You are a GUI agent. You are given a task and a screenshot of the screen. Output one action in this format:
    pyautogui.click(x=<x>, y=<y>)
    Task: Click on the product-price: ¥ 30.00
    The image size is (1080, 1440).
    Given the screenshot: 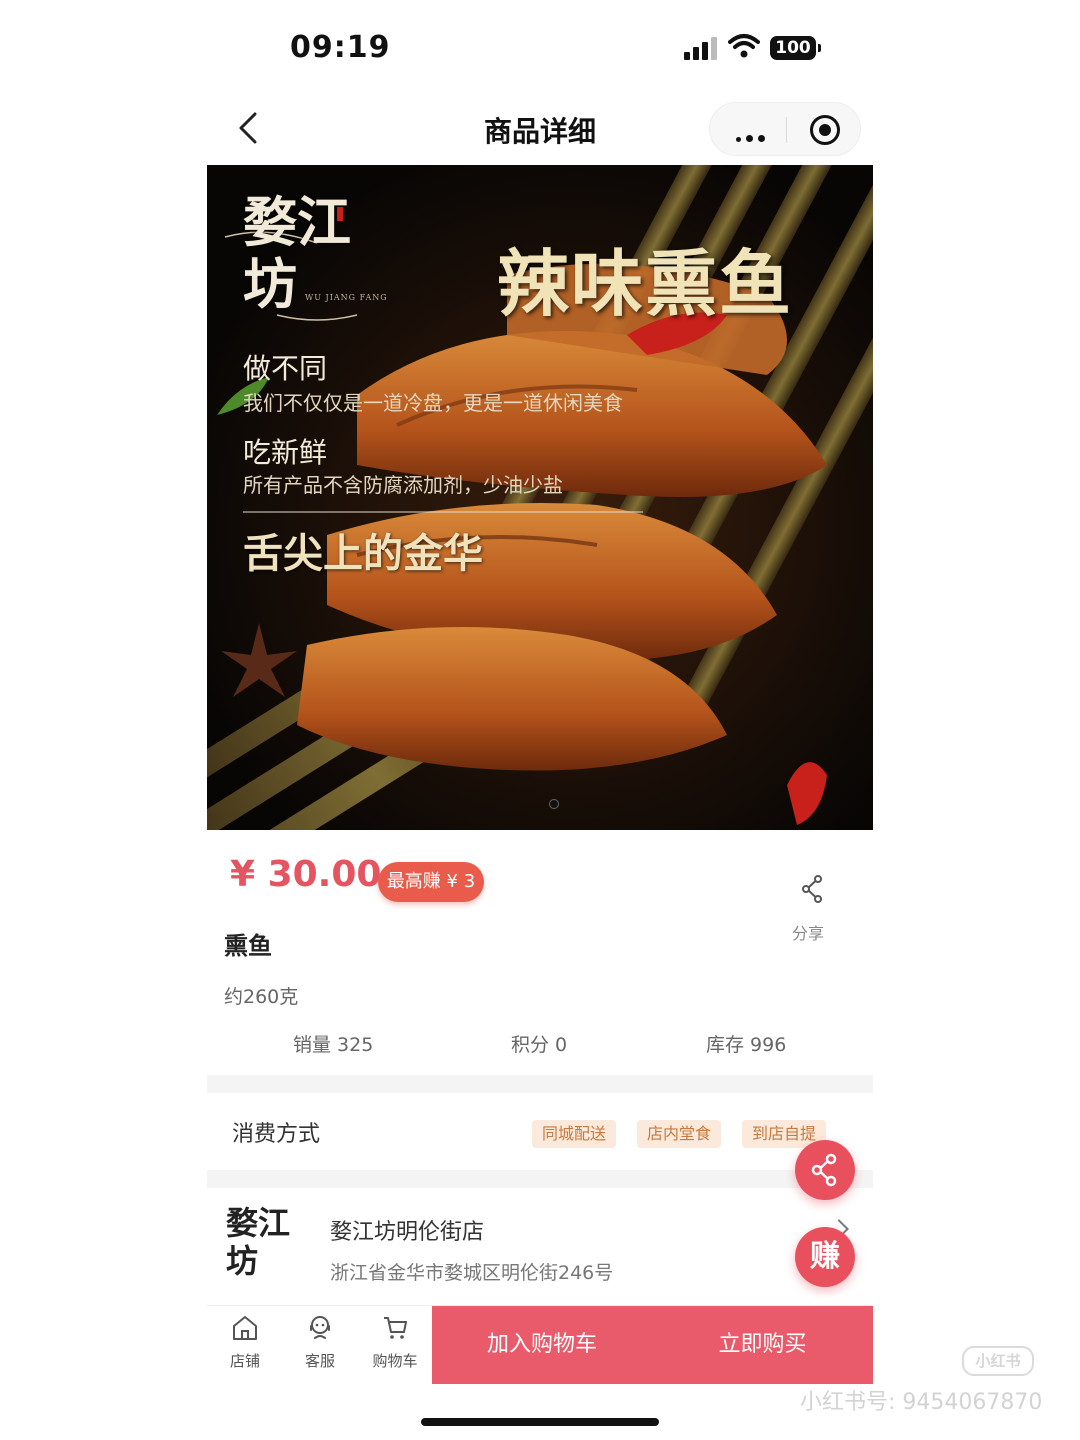 What is the action you would take?
    pyautogui.click(x=306, y=874)
    